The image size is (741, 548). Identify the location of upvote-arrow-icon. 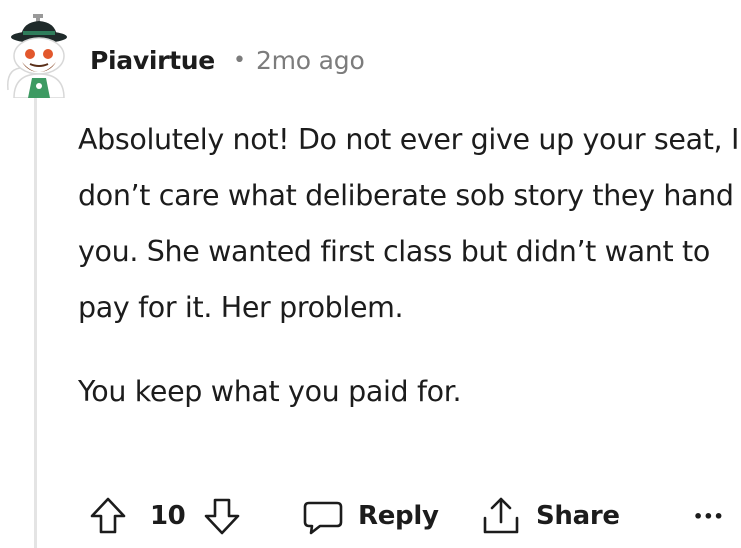
(108, 515).